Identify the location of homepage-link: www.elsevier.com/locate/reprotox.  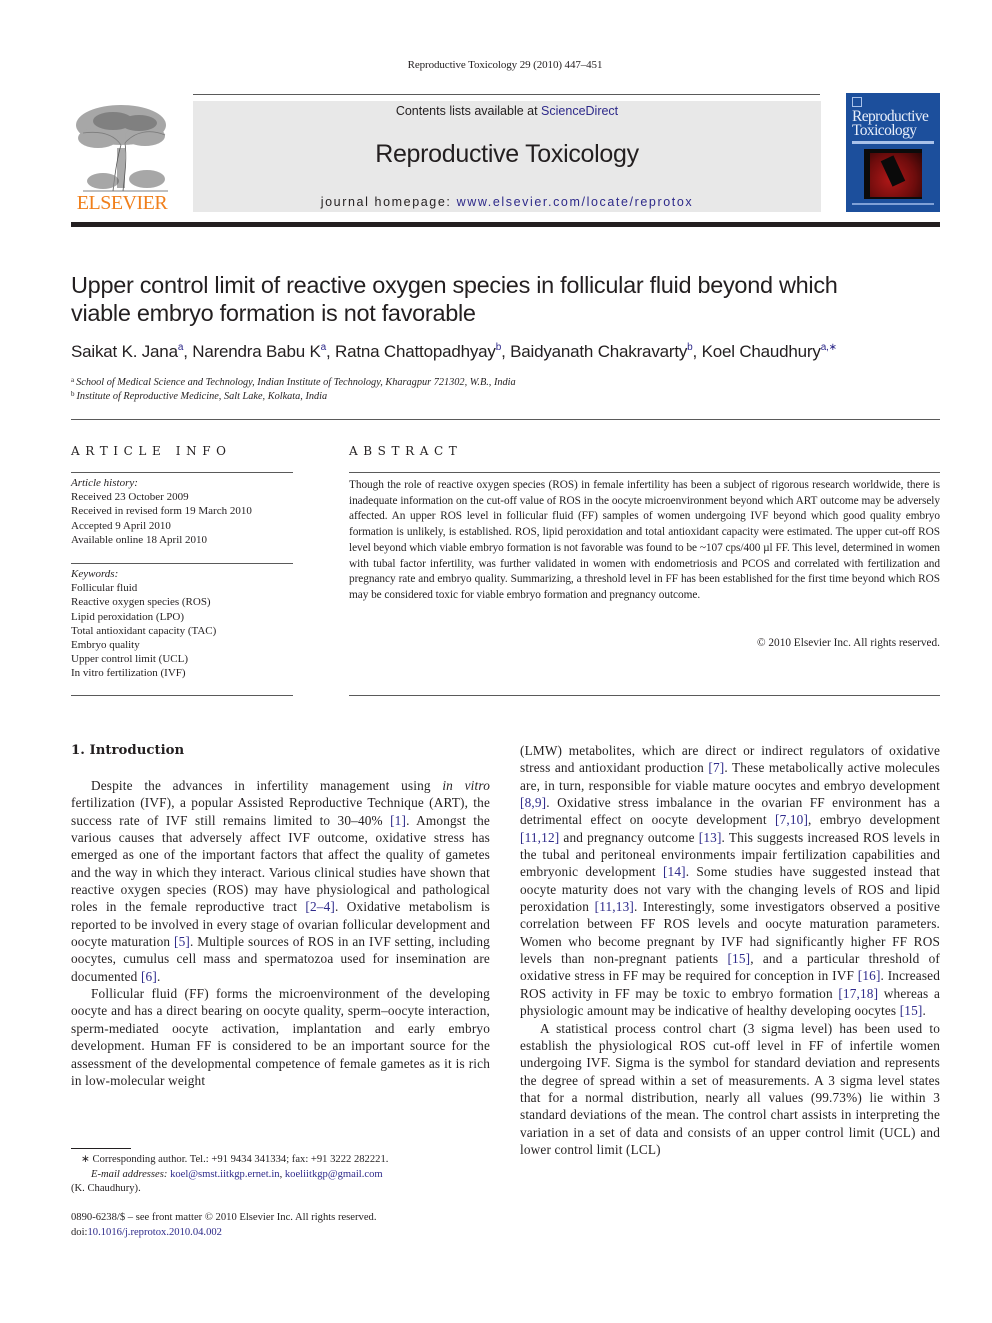
(575, 202).